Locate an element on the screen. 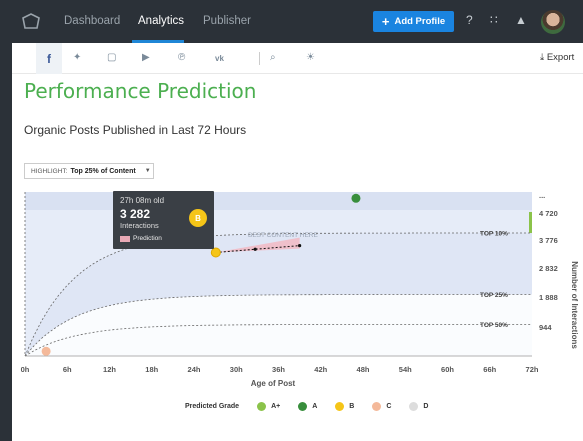  x-tick-label: 12h is located at coordinates (109, 369).